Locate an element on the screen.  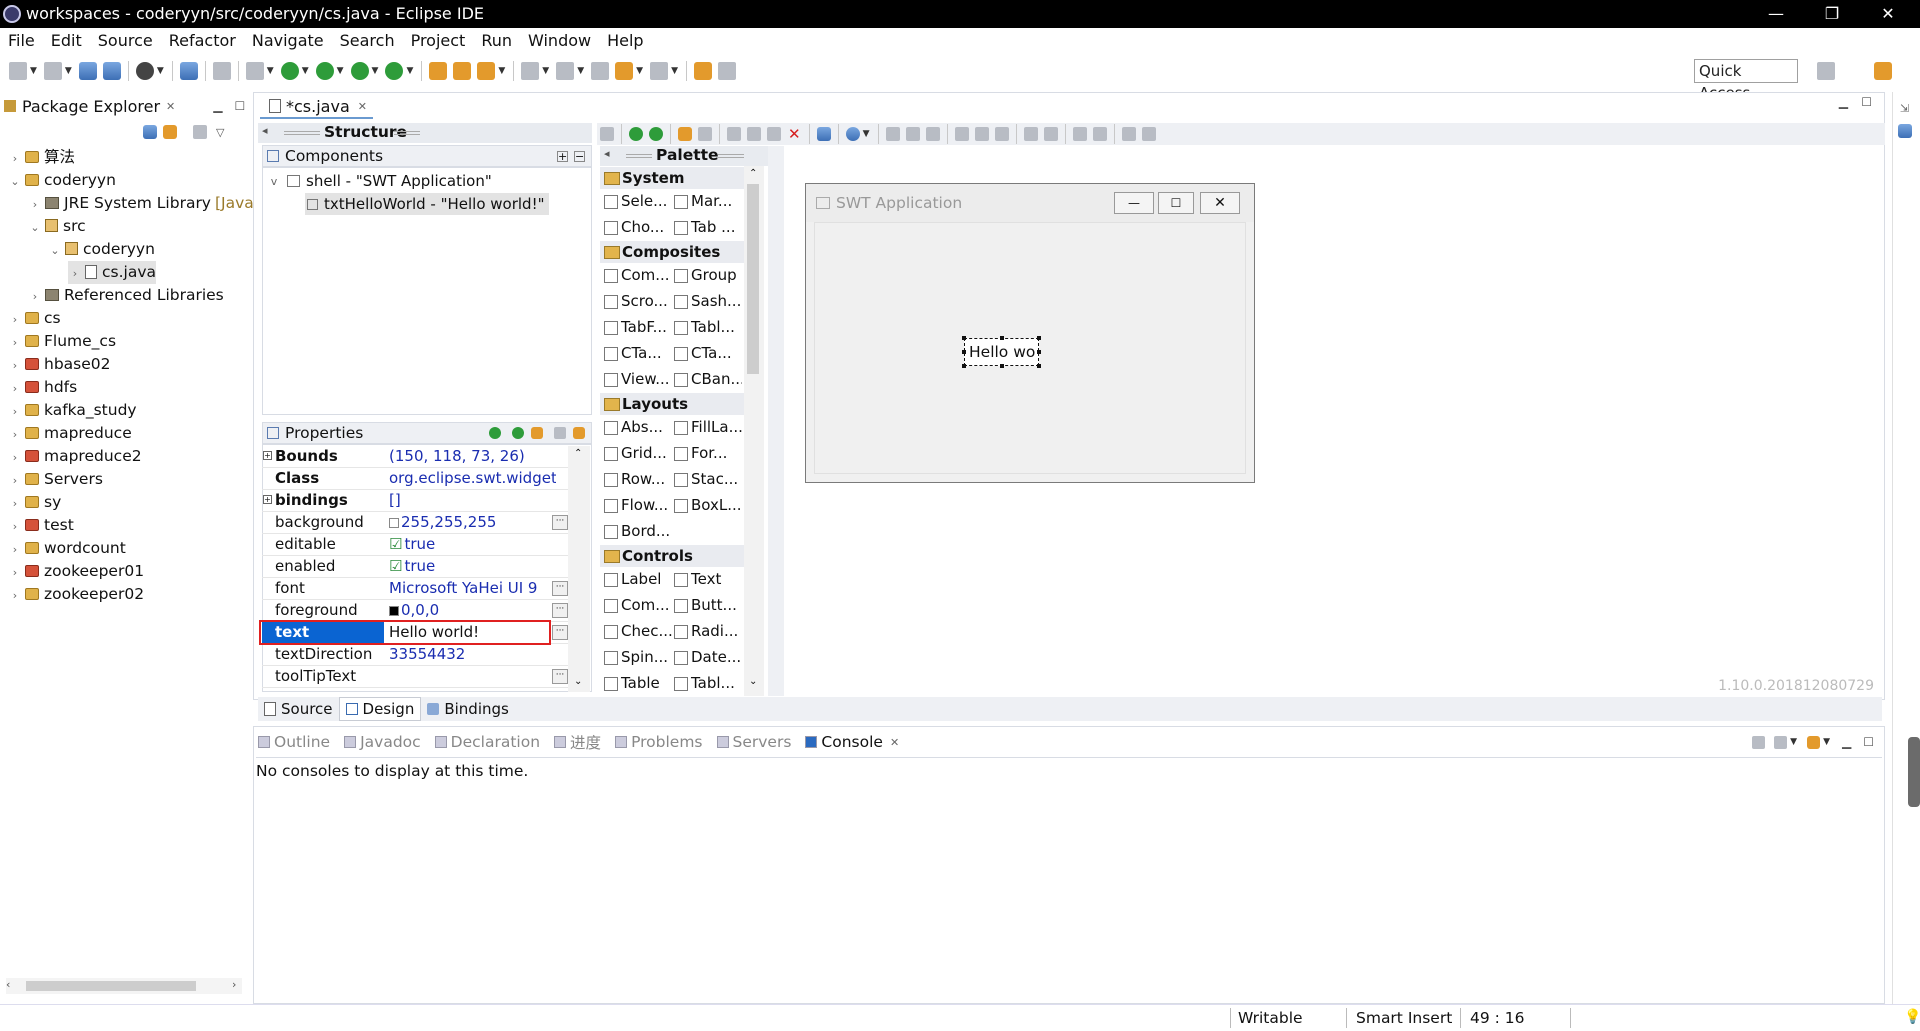
horizontal-scrollbar: ‹ › is located at coordinates (124, 986).